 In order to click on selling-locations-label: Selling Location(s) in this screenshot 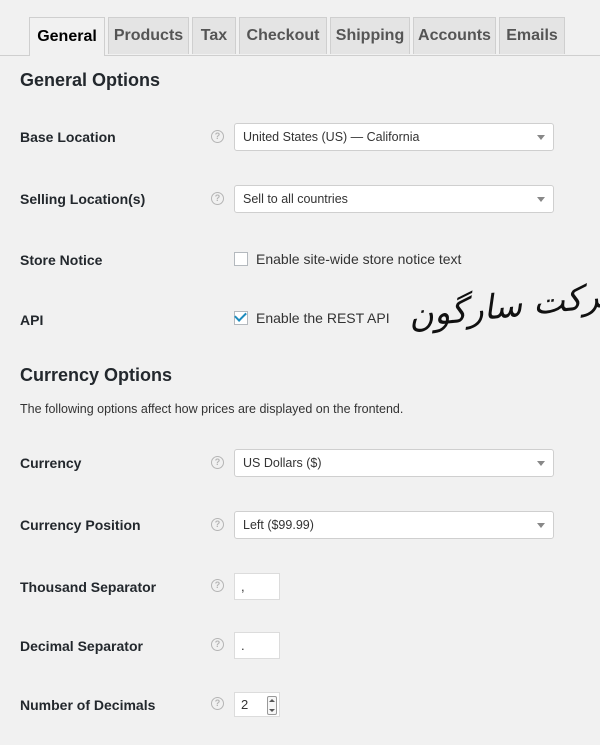, I will do `click(83, 199)`.